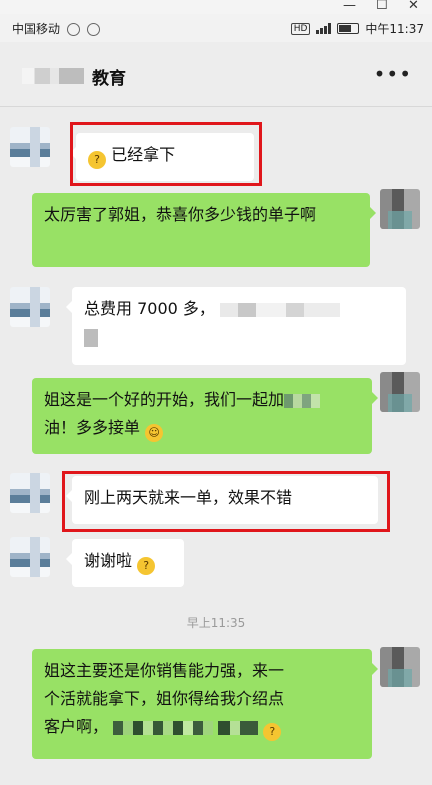 The image size is (432, 785). Describe the element at coordinates (216, 28) in the screenshot. I see `status-bar: 中国移动 HD 中午11:37` at that location.